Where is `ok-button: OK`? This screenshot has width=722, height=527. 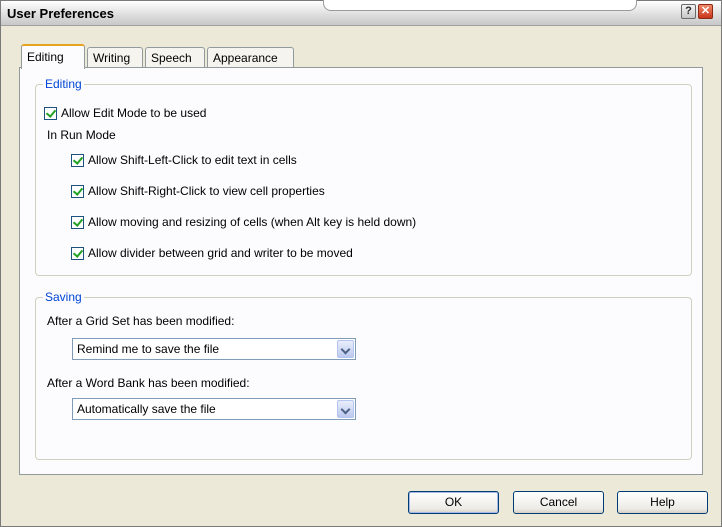
ok-button: OK is located at coordinates (453, 502).